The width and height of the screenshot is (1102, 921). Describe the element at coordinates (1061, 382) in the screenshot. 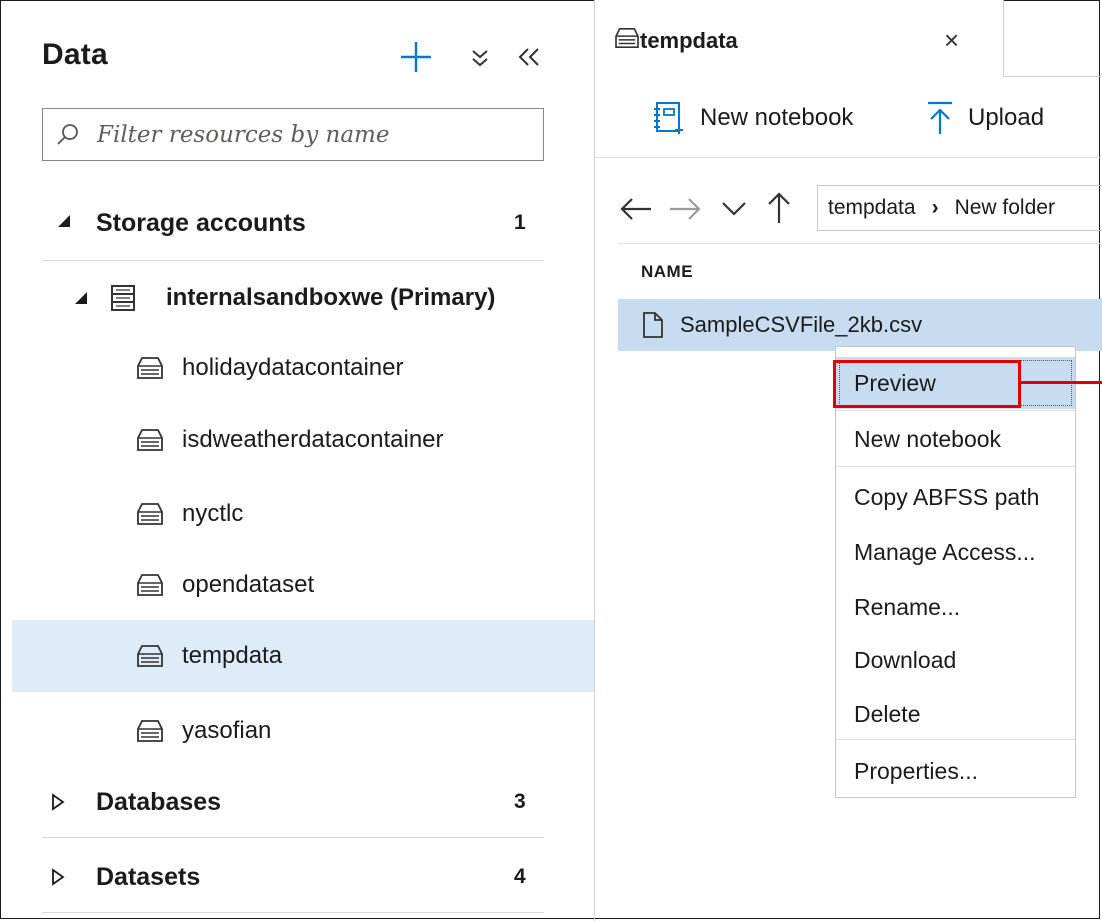

I see `annotation-callout-line` at that location.